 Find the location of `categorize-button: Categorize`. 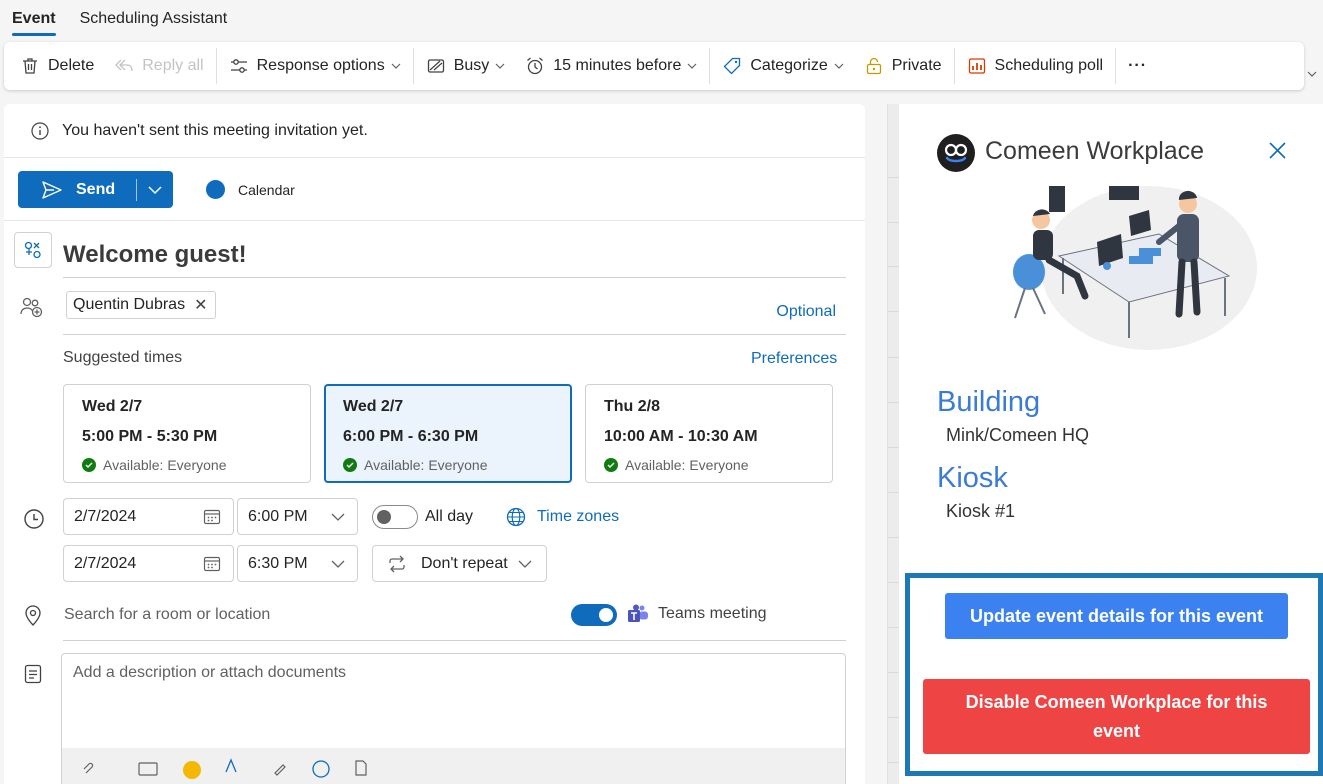

categorize-button: Categorize is located at coordinates (782, 66).